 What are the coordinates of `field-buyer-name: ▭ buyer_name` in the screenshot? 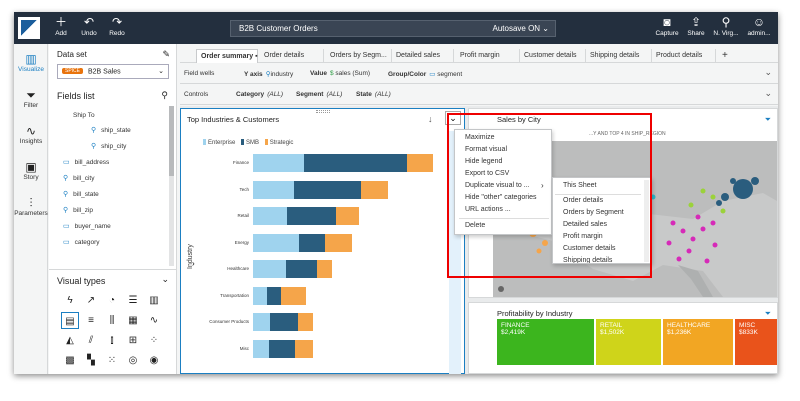 It's located at (87, 226).